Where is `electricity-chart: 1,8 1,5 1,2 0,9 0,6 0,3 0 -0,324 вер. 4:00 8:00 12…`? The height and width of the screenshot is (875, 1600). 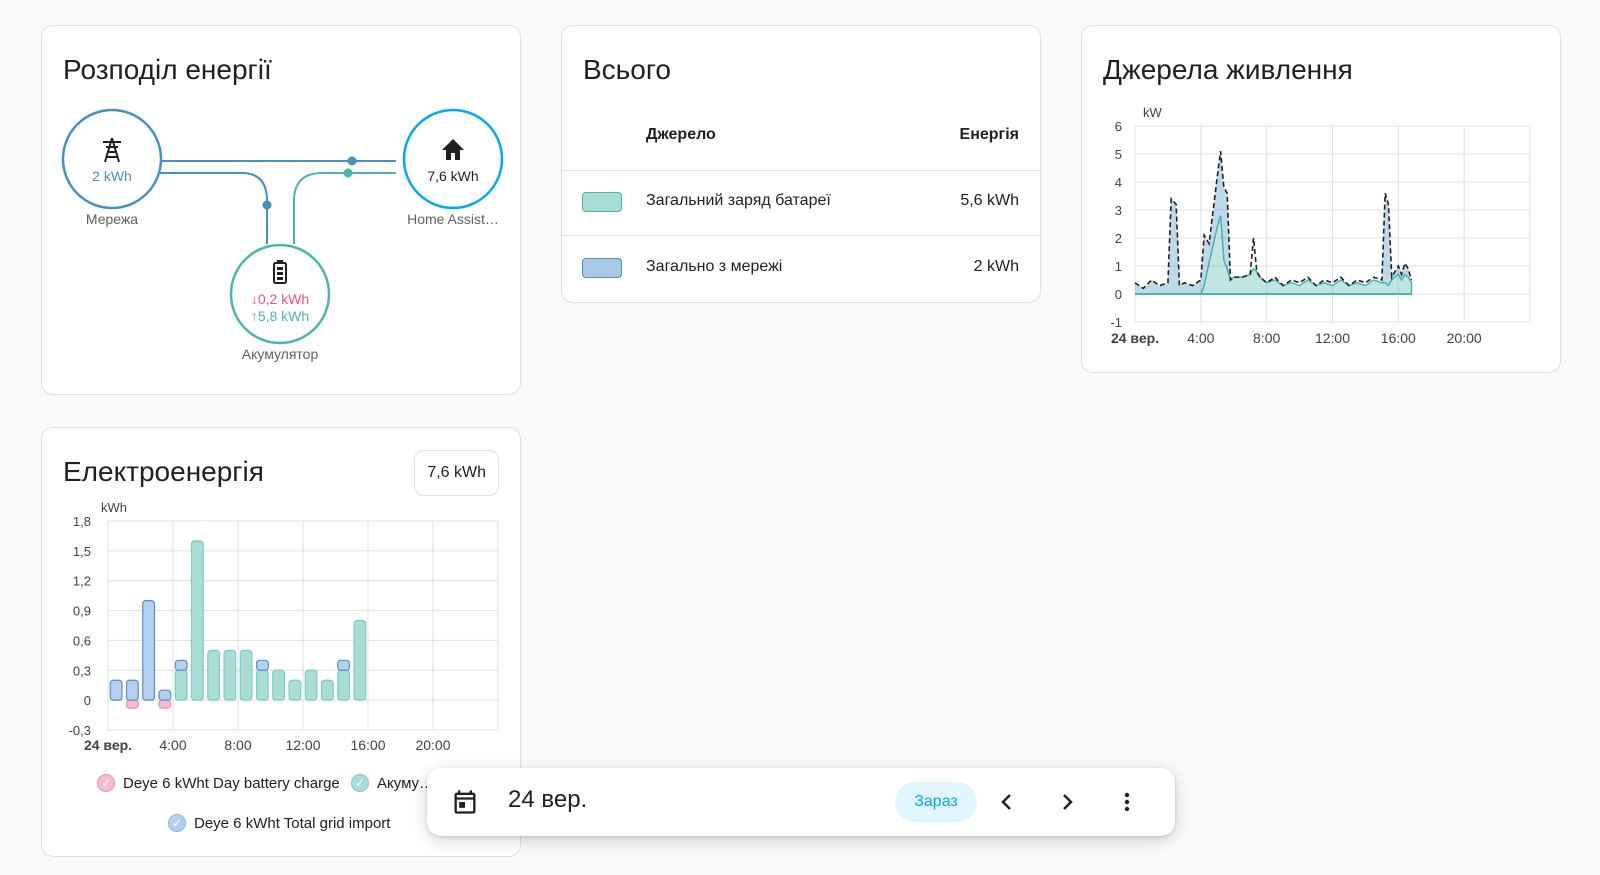 electricity-chart: 1,8 1,5 1,2 0,9 0,6 0,3 0 -0,324 вер. 4:00 8:00 12… is located at coordinates (284, 626).